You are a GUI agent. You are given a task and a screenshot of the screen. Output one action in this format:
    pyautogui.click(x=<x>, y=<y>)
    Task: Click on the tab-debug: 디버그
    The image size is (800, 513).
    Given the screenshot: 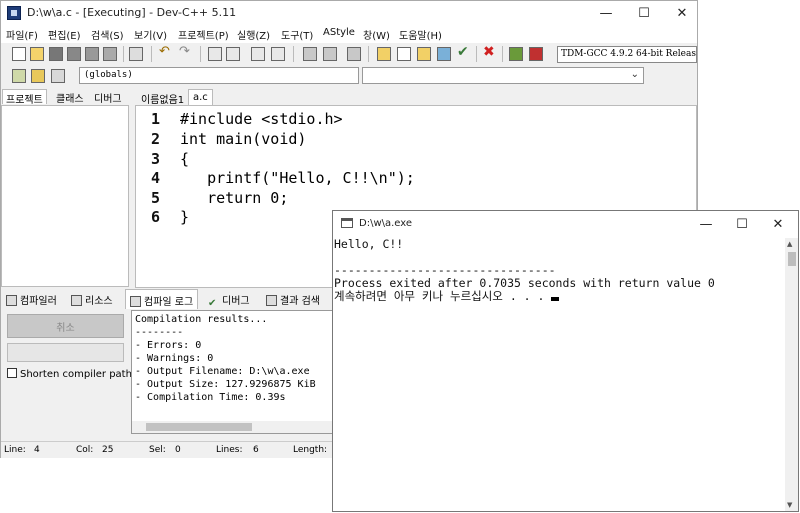 What is the action you would take?
    pyautogui.click(x=108, y=97)
    